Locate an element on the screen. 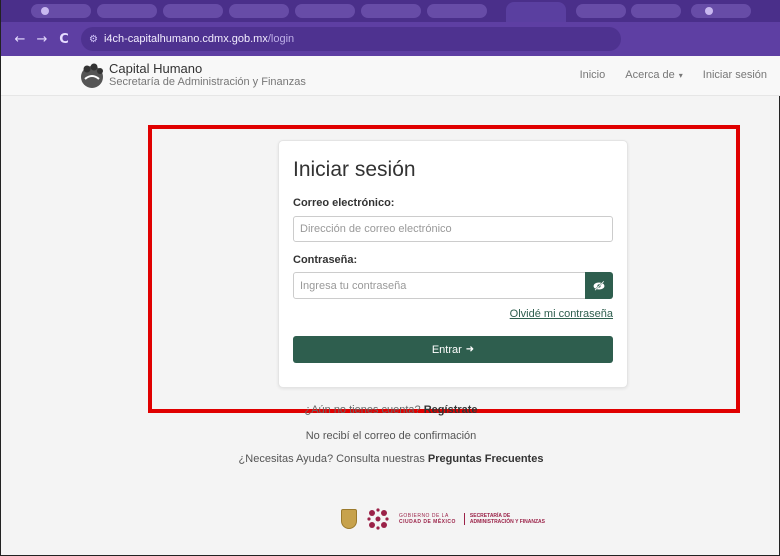  browser-tab-strip is located at coordinates (390, 11).